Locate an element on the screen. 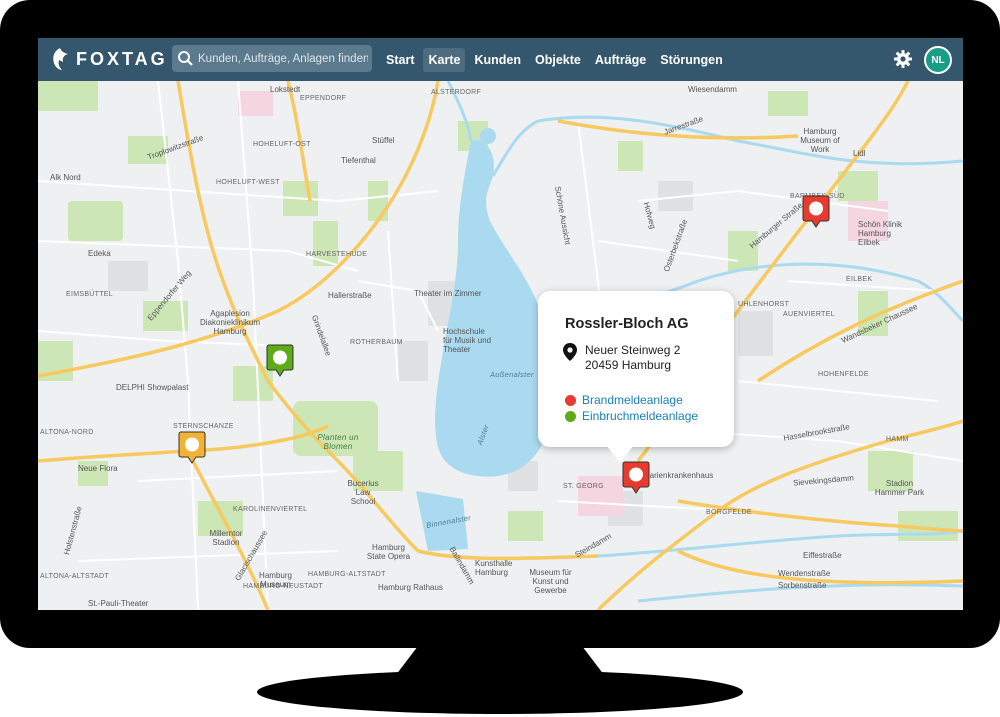 The height and width of the screenshot is (717, 1000). map-street: Eiffestraße is located at coordinates (822, 555).